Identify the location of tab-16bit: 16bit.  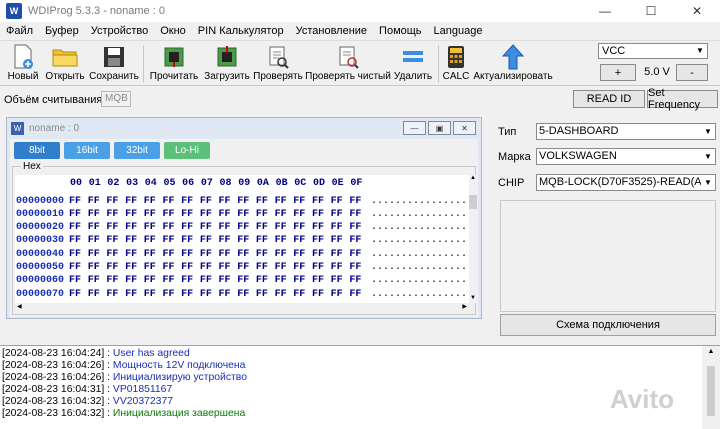
(87, 150).